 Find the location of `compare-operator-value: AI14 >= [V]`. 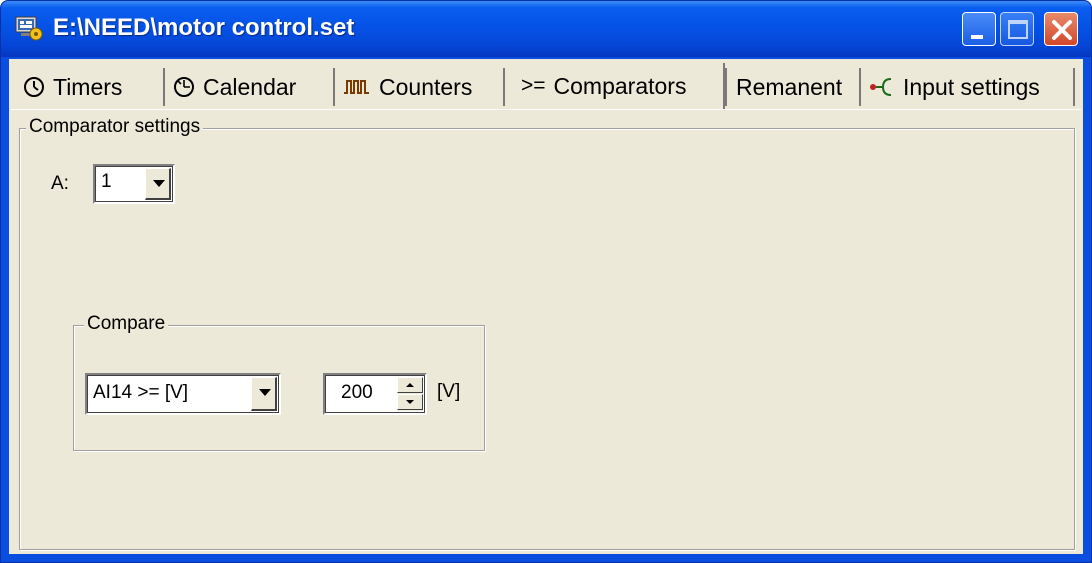

compare-operator-value: AI14 >= [V] is located at coordinates (141, 392).